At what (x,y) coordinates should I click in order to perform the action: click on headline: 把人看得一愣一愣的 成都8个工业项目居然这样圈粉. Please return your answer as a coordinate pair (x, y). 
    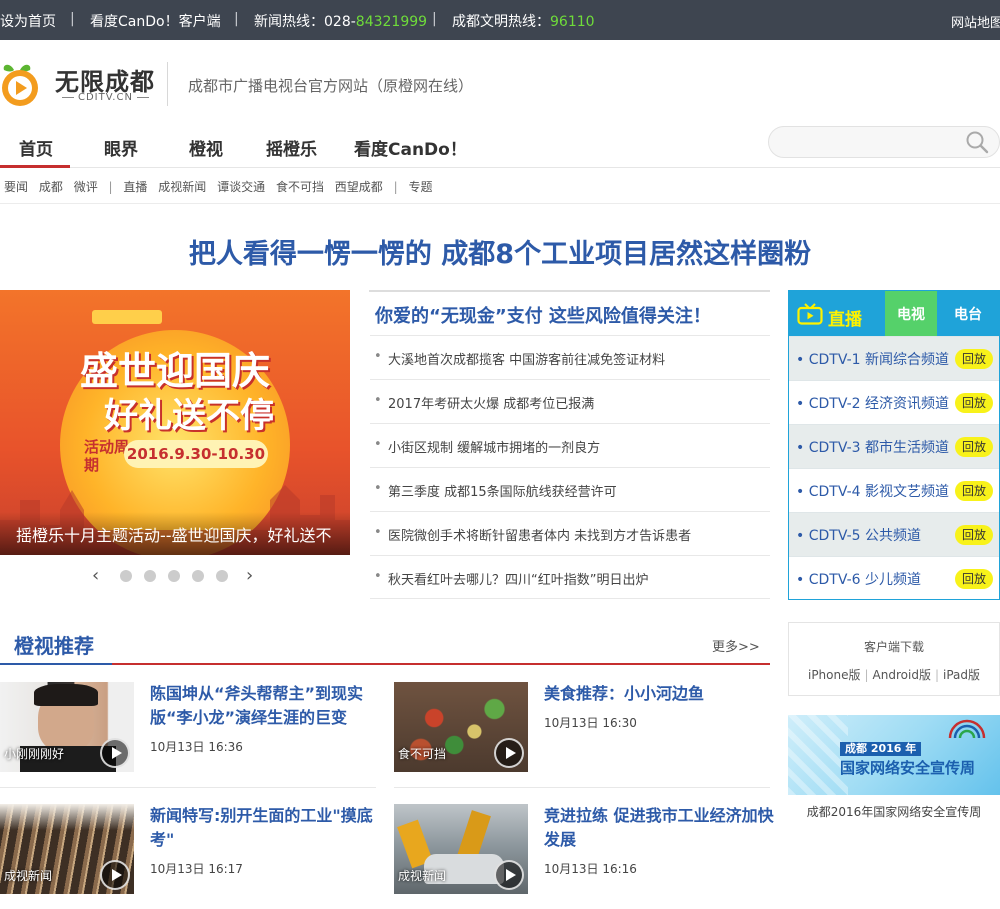
    Looking at the image, I should click on (500, 251).